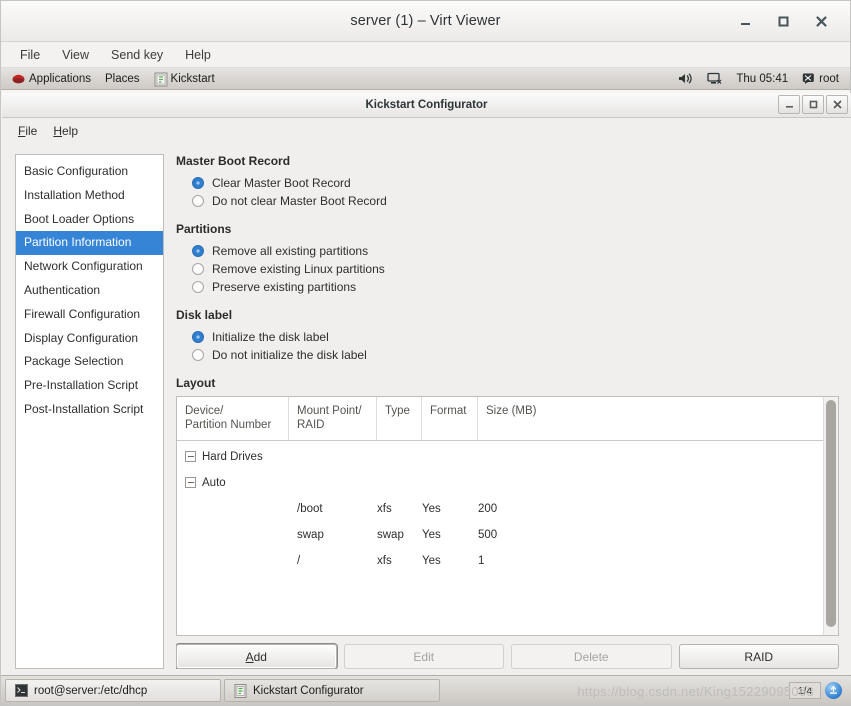 The image size is (851, 706). What do you see at coordinates (75, 55) in the screenshot?
I see `menu-view: View` at bounding box center [75, 55].